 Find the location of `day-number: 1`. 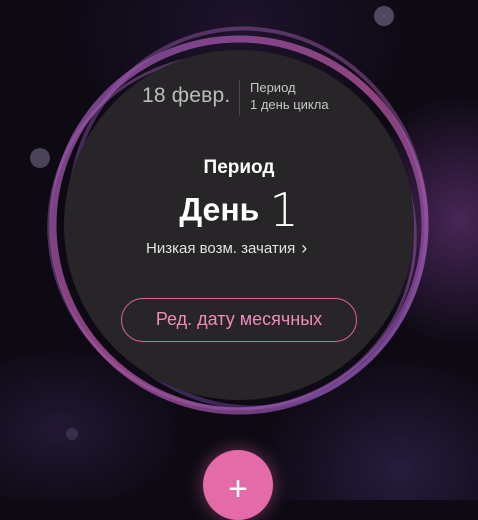

day-number: 1 is located at coordinates (284, 210).